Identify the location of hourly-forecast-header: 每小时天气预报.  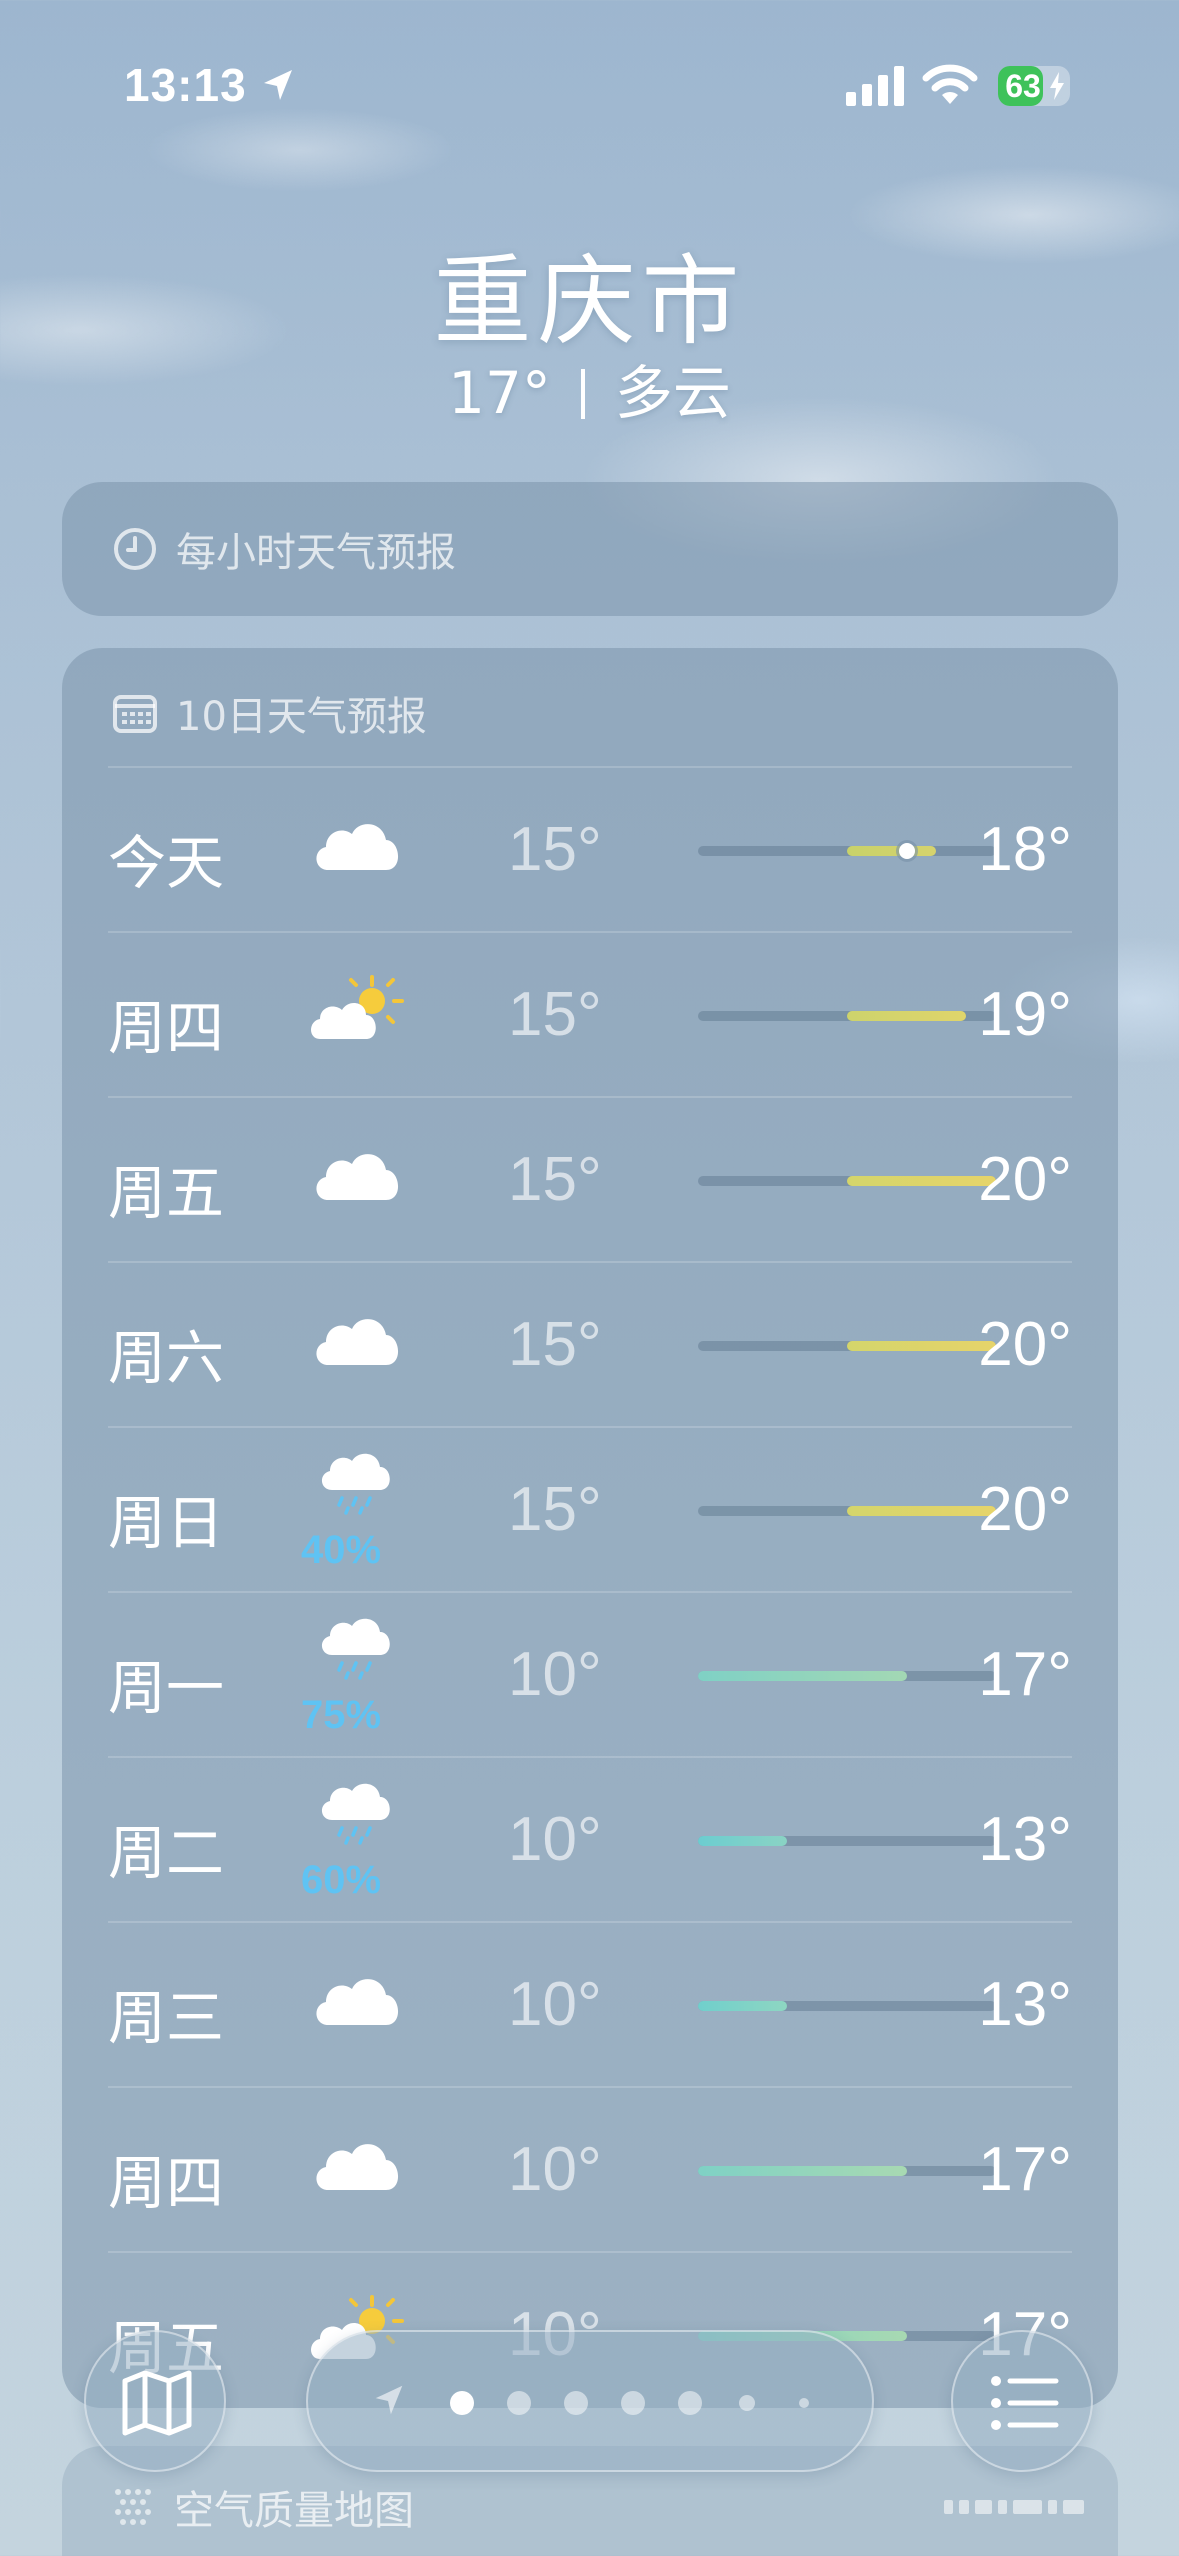
(284, 549).